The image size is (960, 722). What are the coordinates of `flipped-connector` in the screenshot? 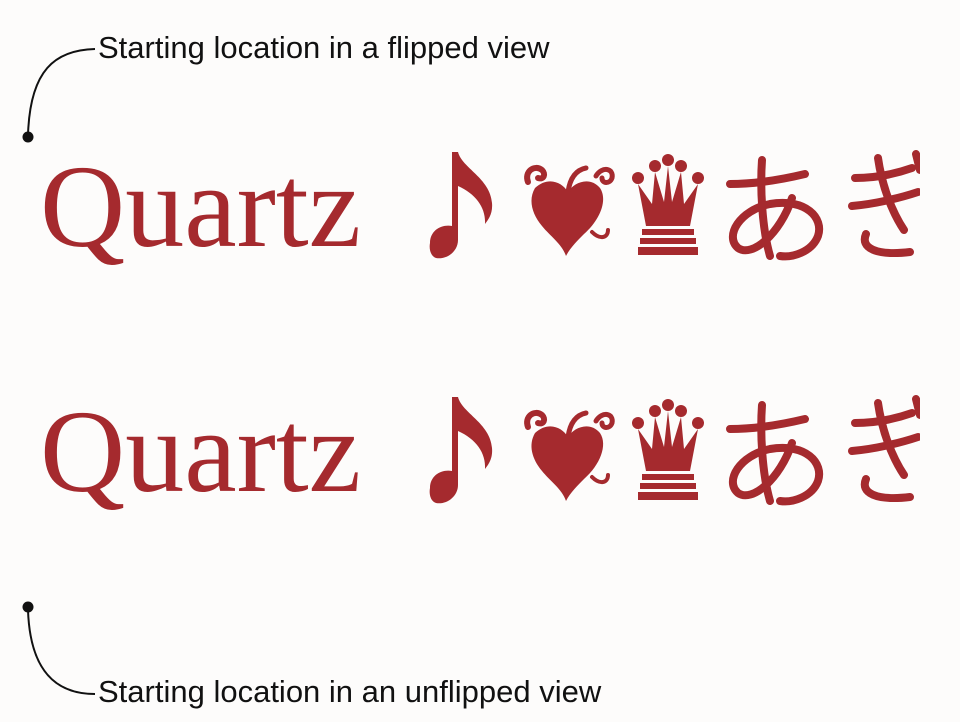 It's located at (59, 95).